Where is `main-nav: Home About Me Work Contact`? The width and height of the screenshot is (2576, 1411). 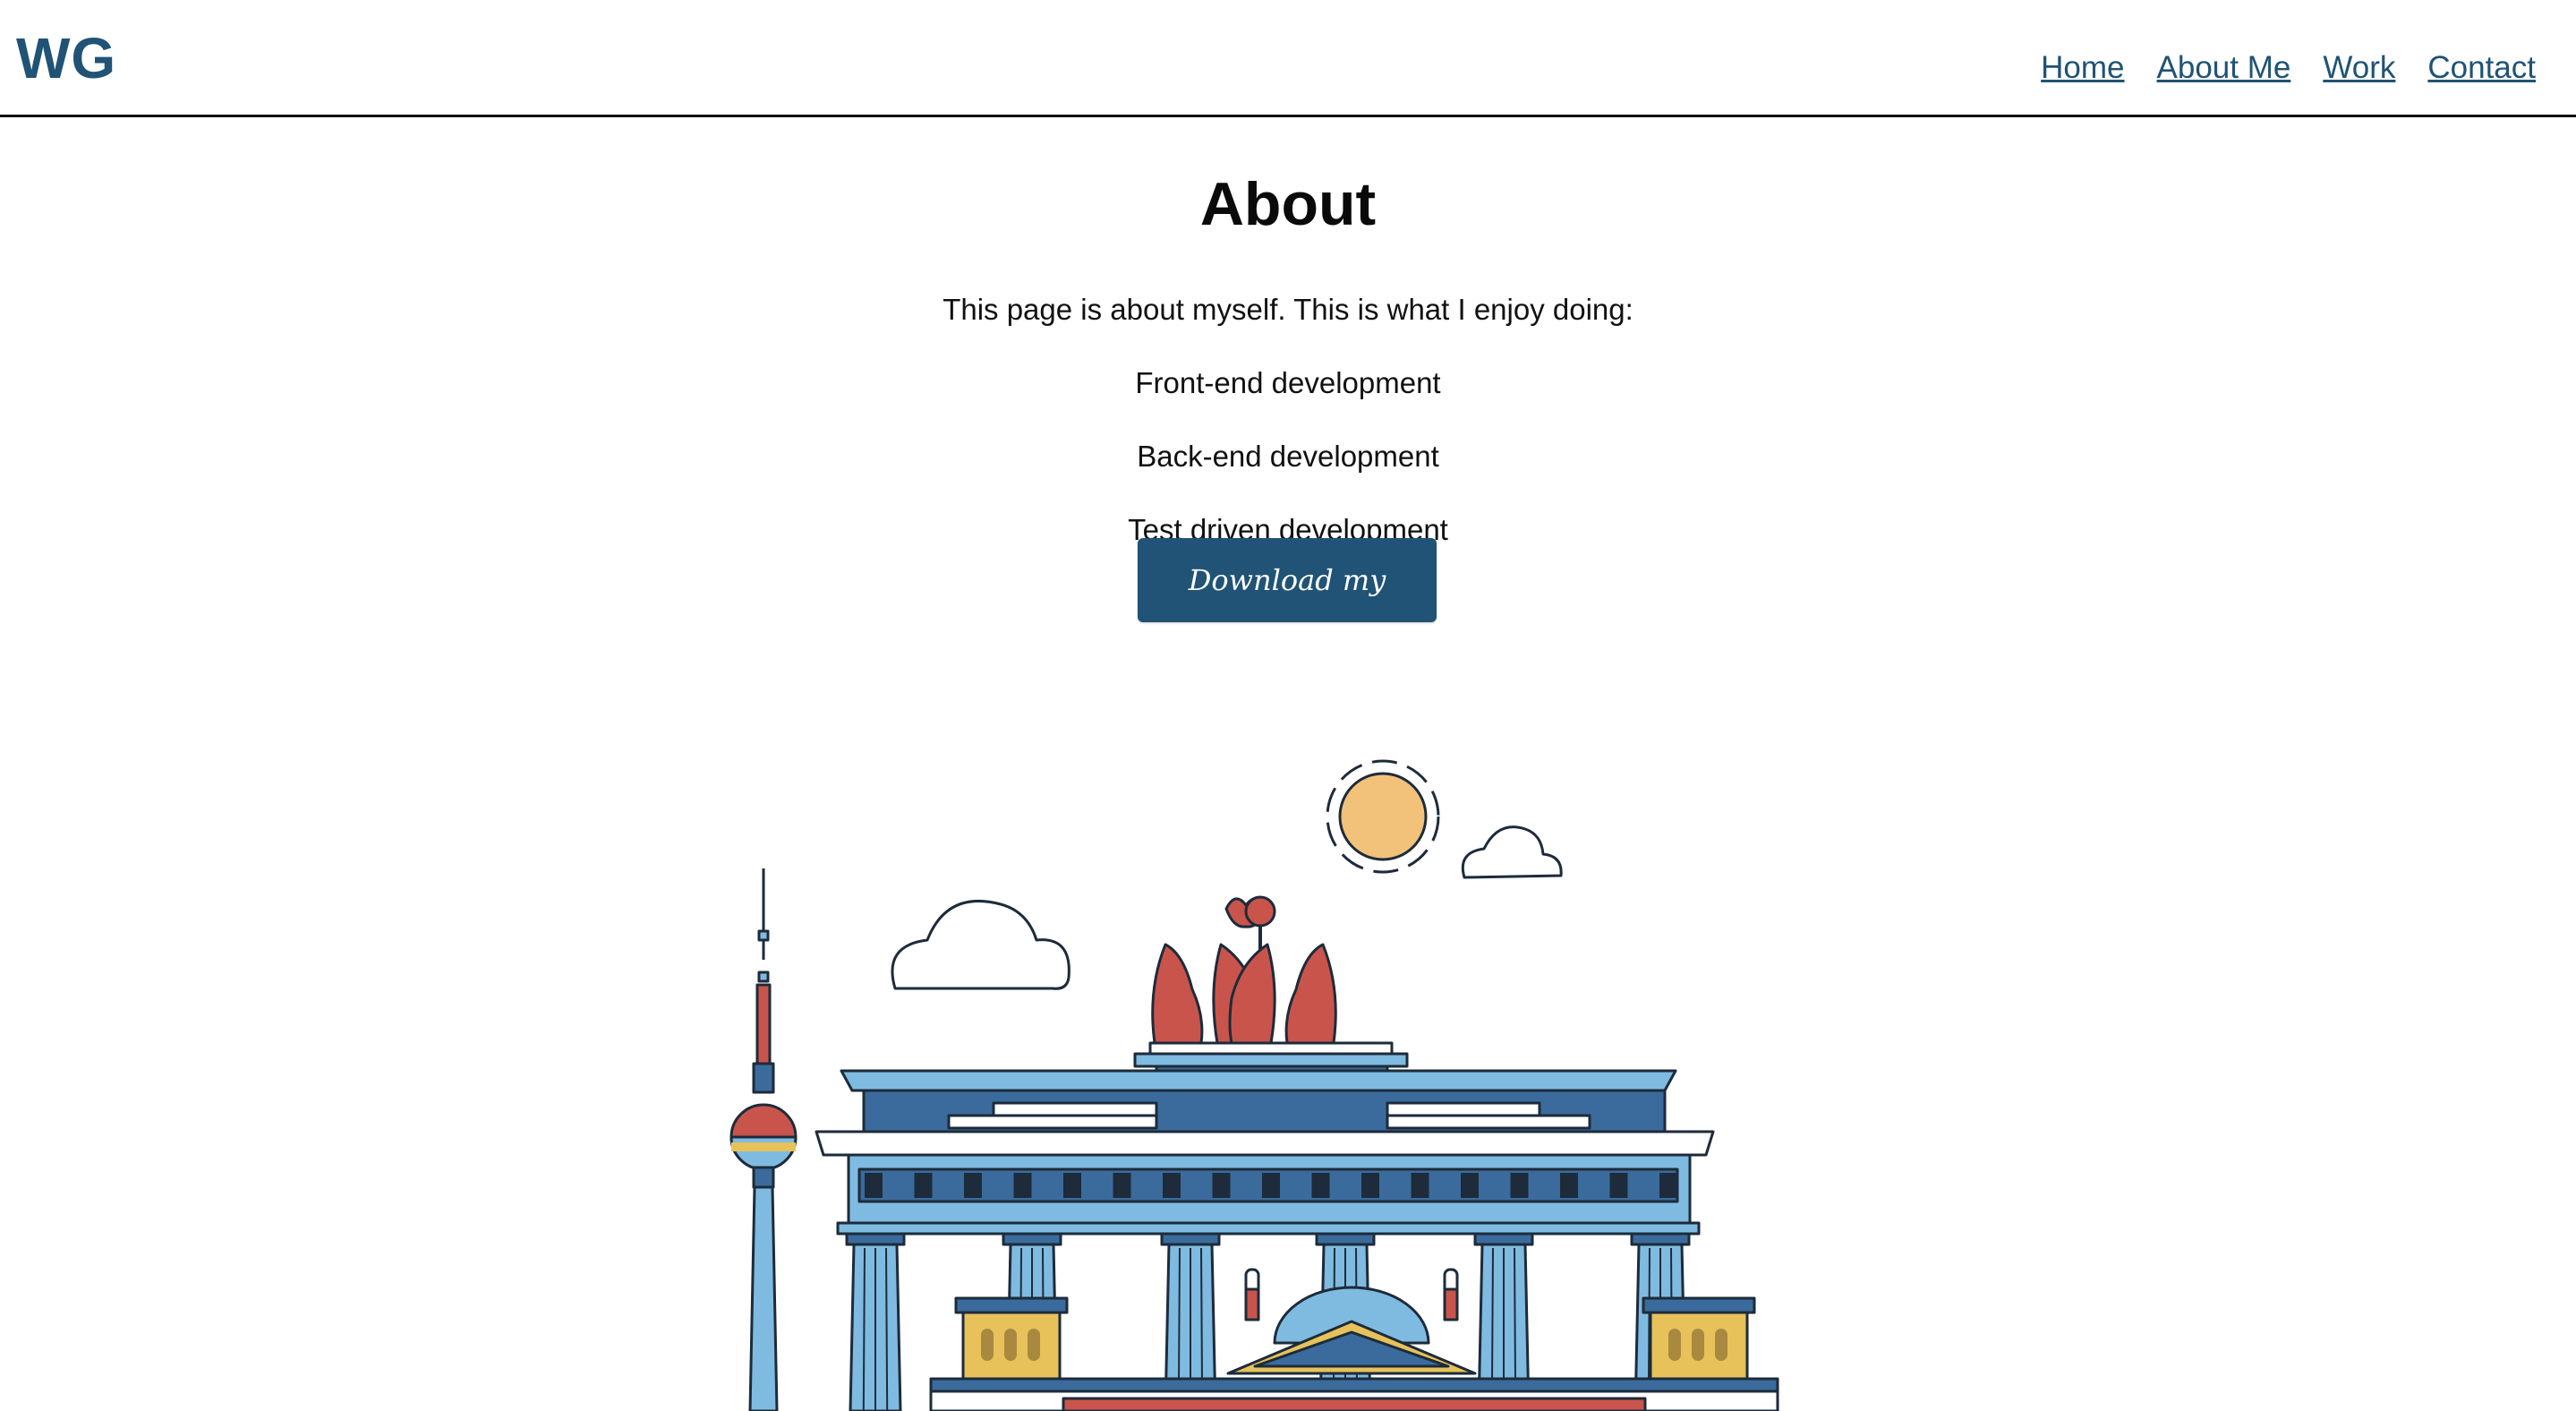 main-nav: Home About Me Work Contact is located at coordinates (2288, 68).